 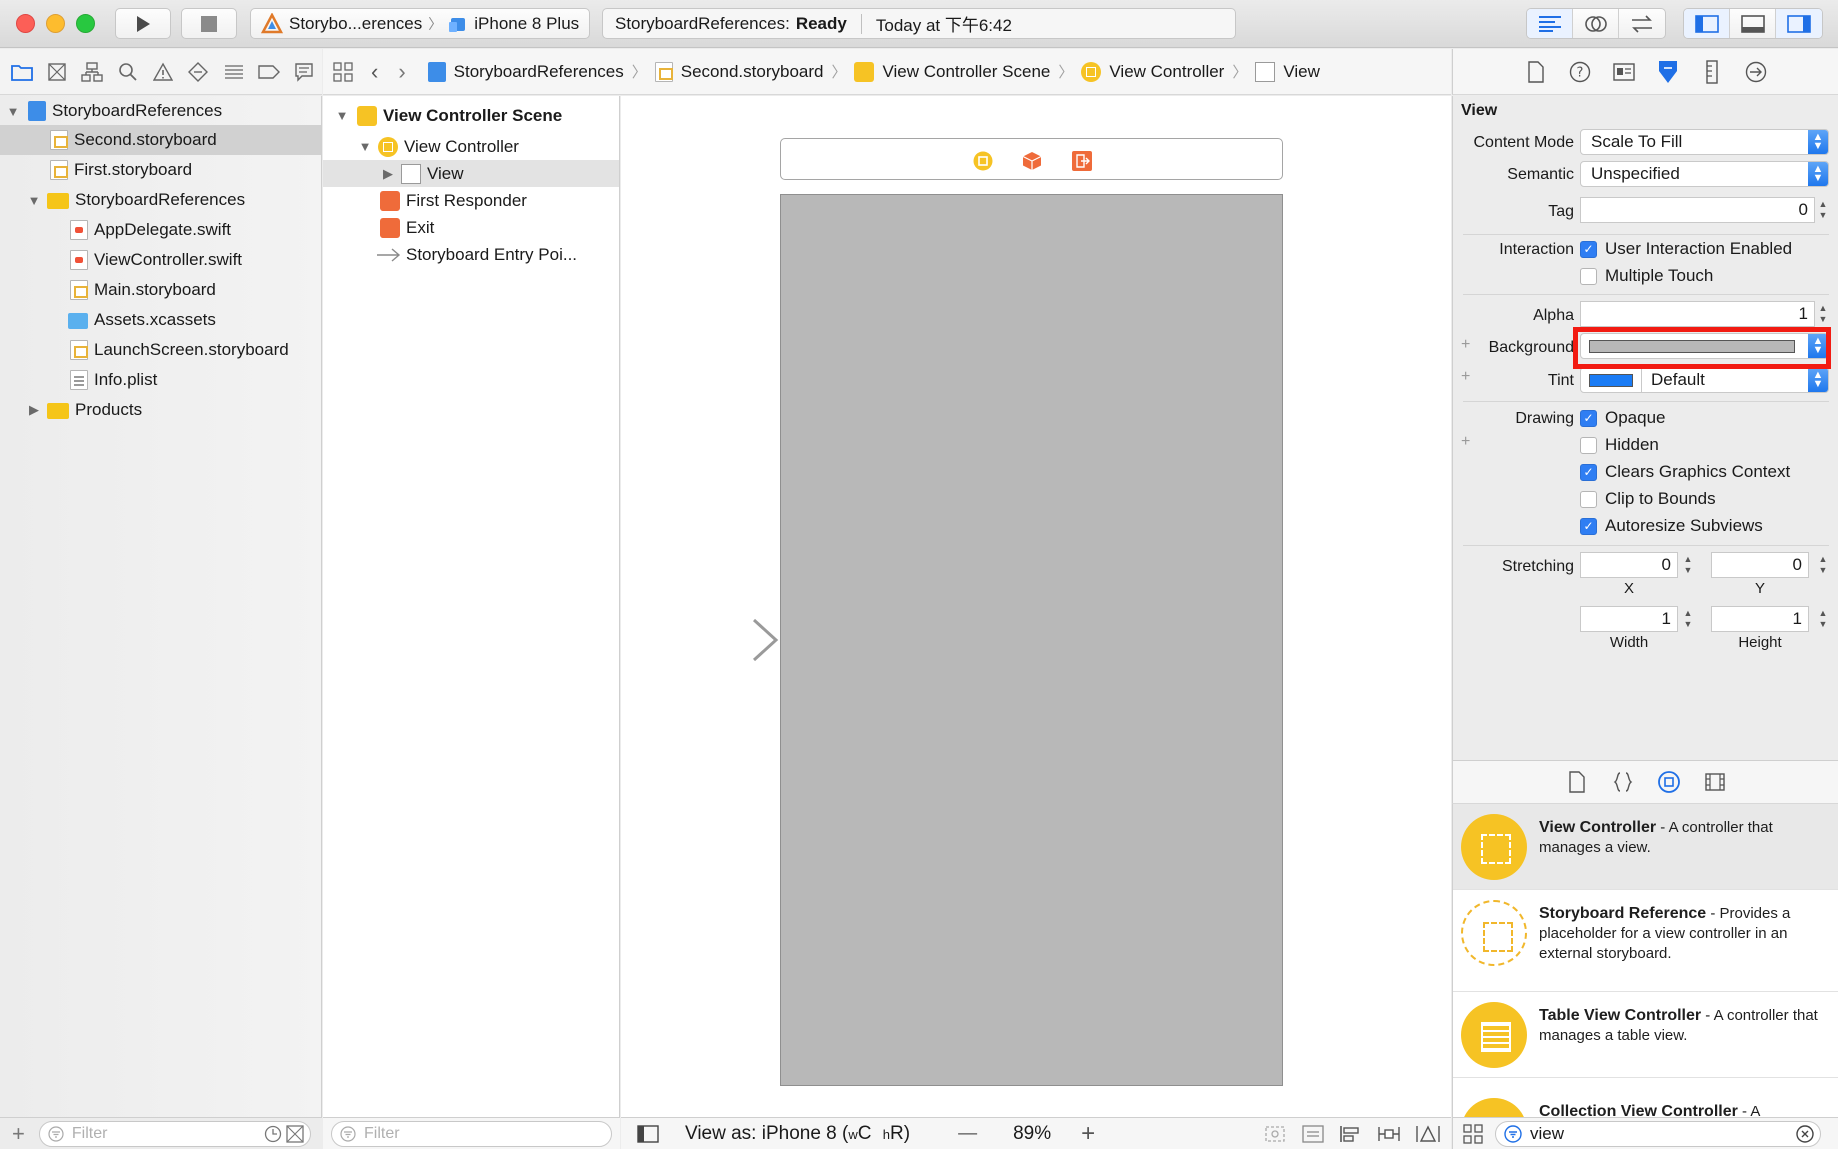 What do you see at coordinates (648, 1133) in the screenshot?
I see `toggle-outline-icon` at bounding box center [648, 1133].